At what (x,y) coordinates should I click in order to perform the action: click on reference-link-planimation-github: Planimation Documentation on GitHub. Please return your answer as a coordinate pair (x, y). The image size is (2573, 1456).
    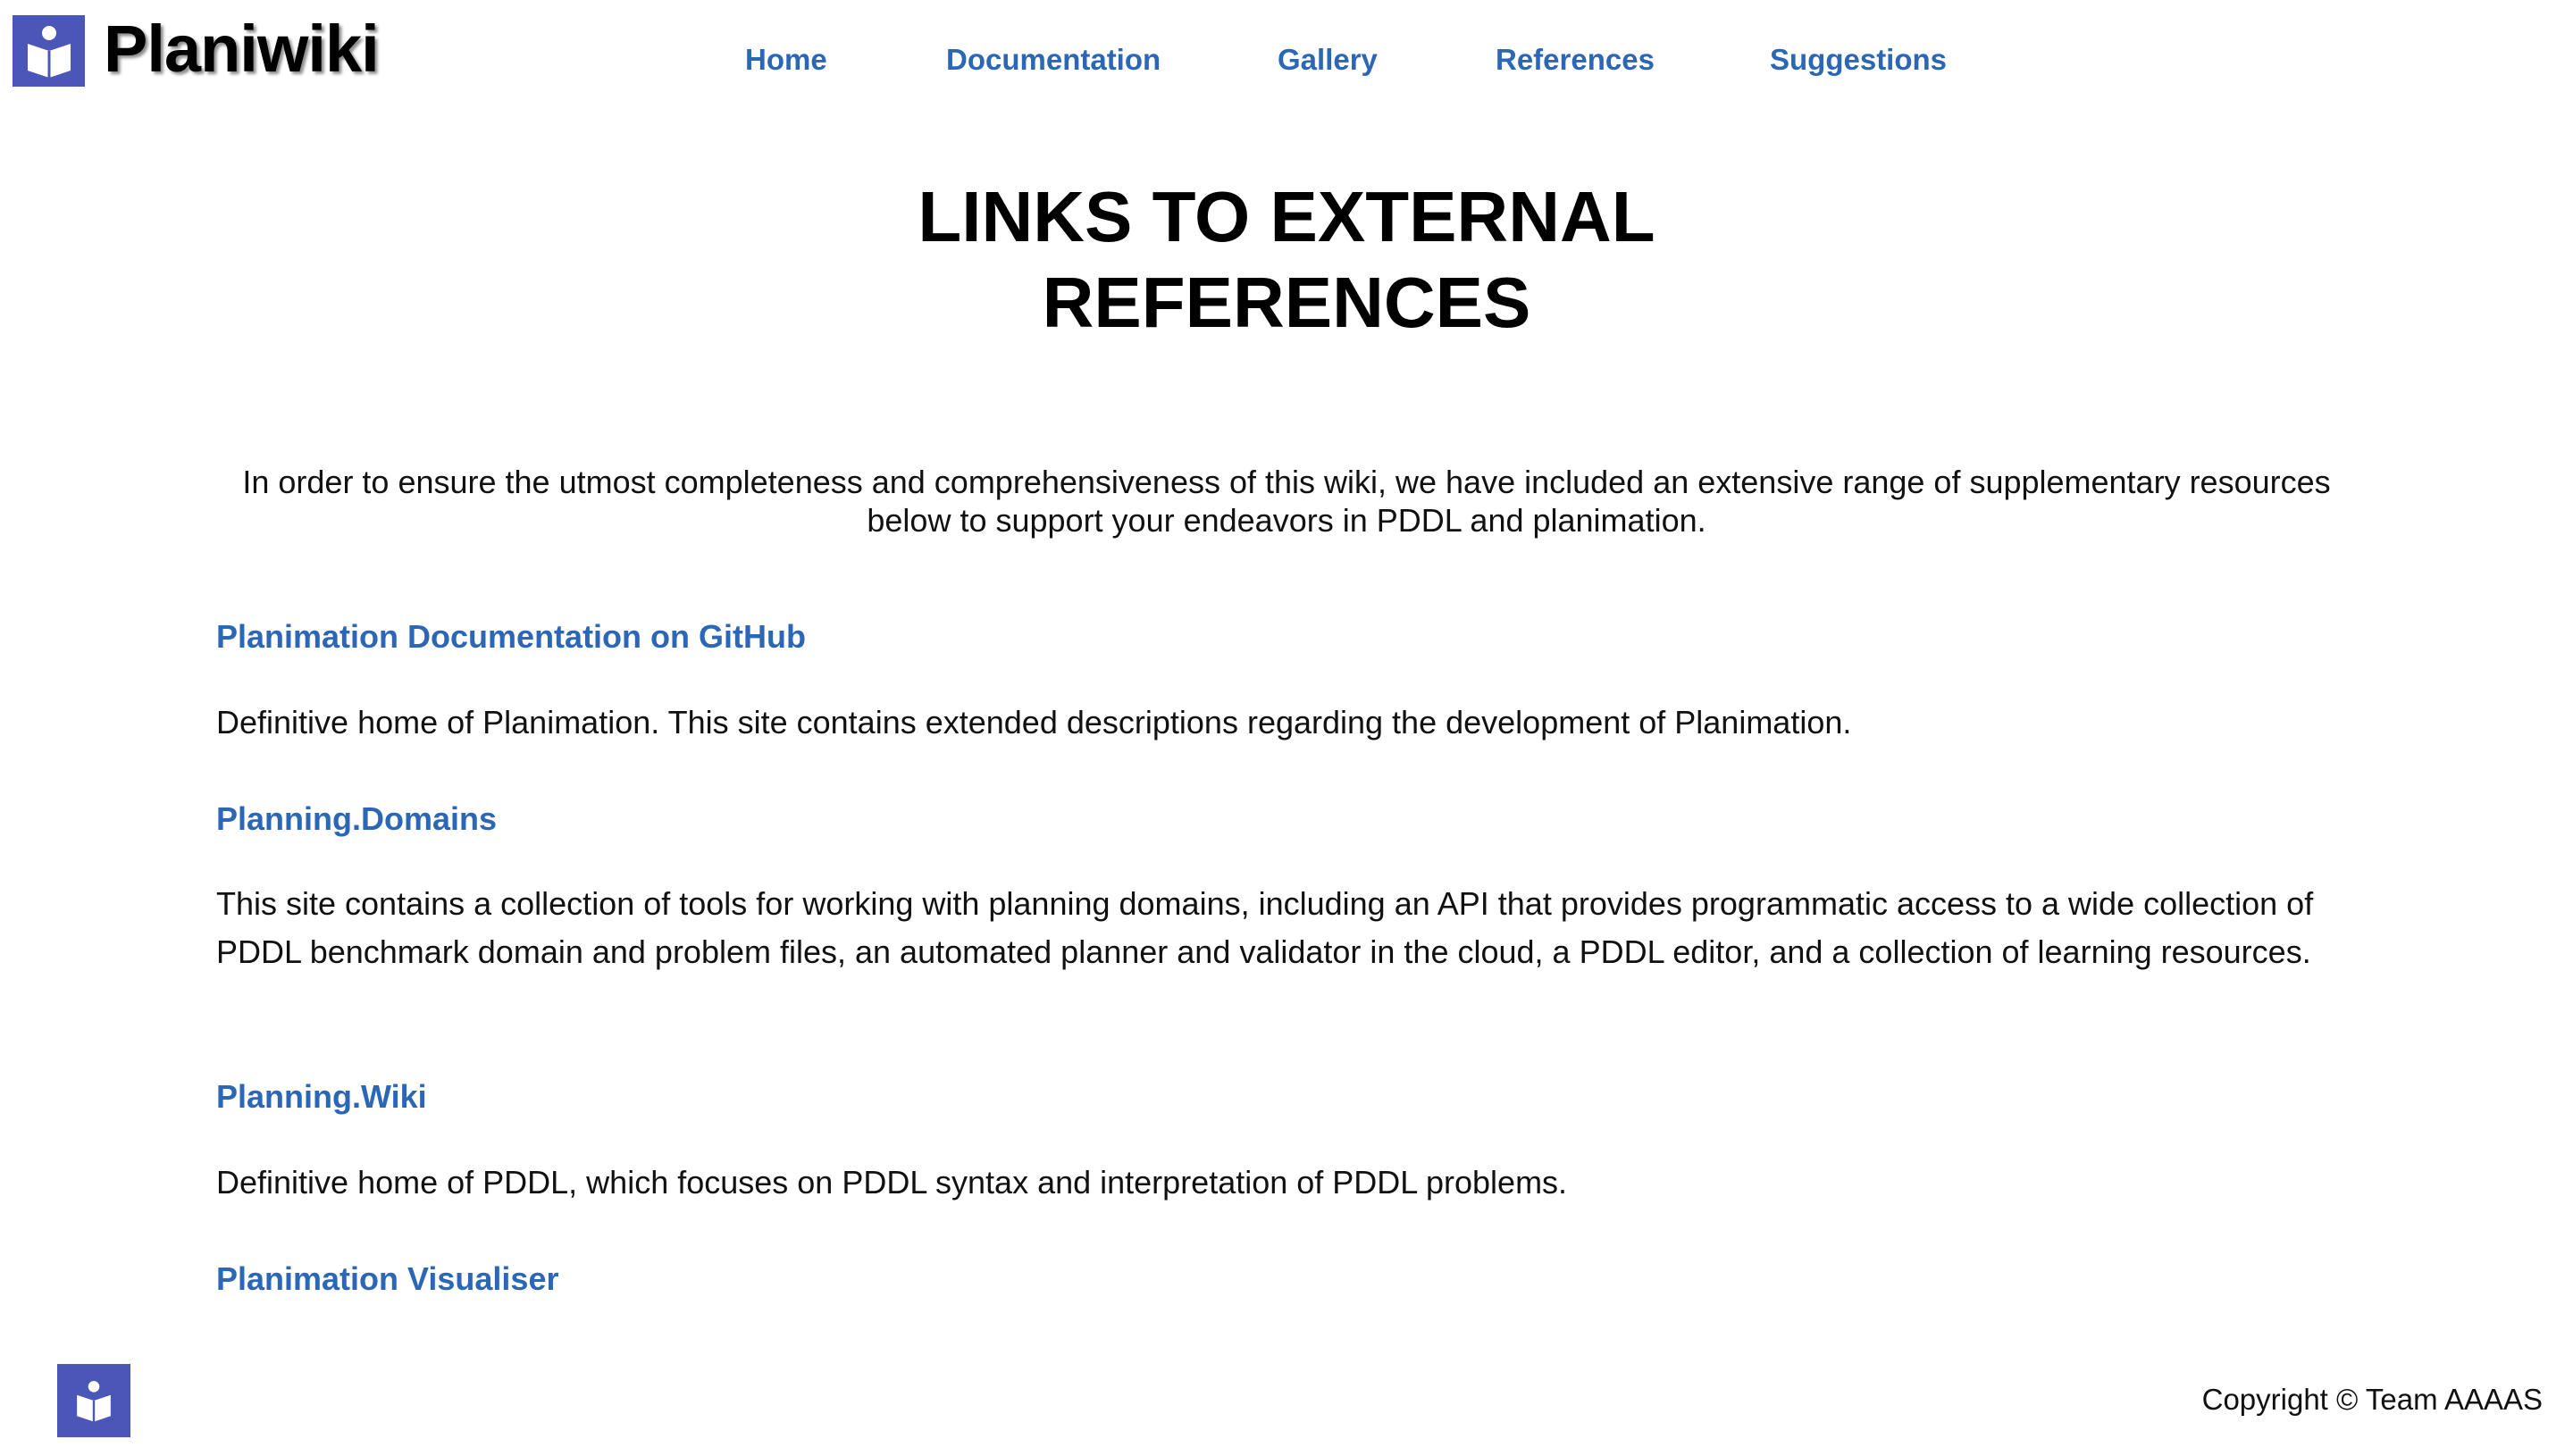
    Looking at the image, I should click on (511, 637).